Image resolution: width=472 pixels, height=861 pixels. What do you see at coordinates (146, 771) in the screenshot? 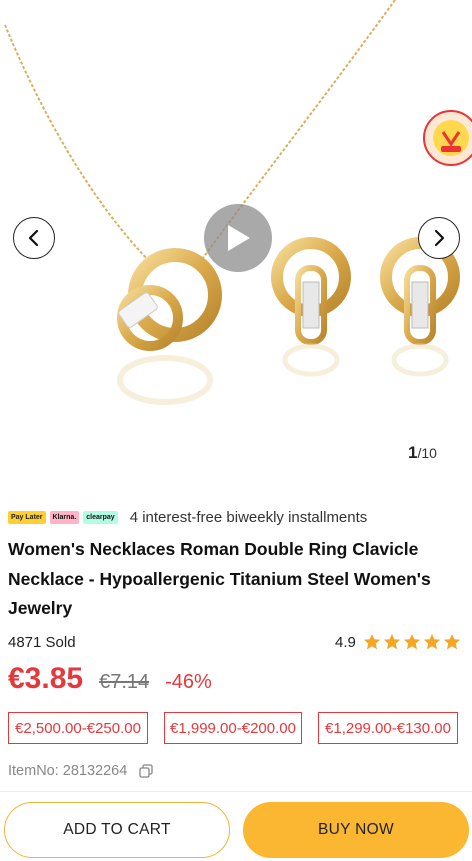
I see `copy-icon` at bounding box center [146, 771].